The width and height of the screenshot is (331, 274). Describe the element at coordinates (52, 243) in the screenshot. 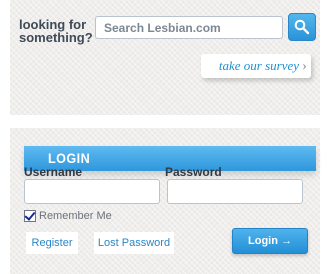

I see `register-button: Register` at that location.